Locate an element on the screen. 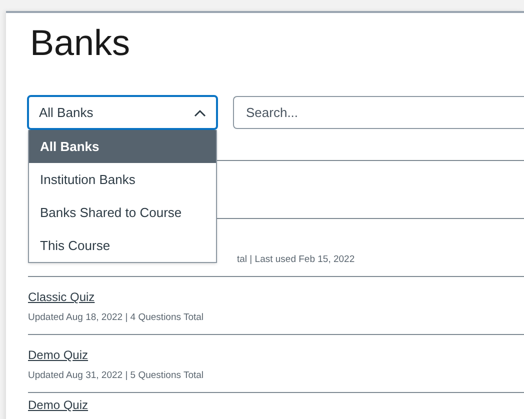 This screenshot has height=419, width=524. dropdown-option: Banks Shared to Course is located at coordinates (122, 212).